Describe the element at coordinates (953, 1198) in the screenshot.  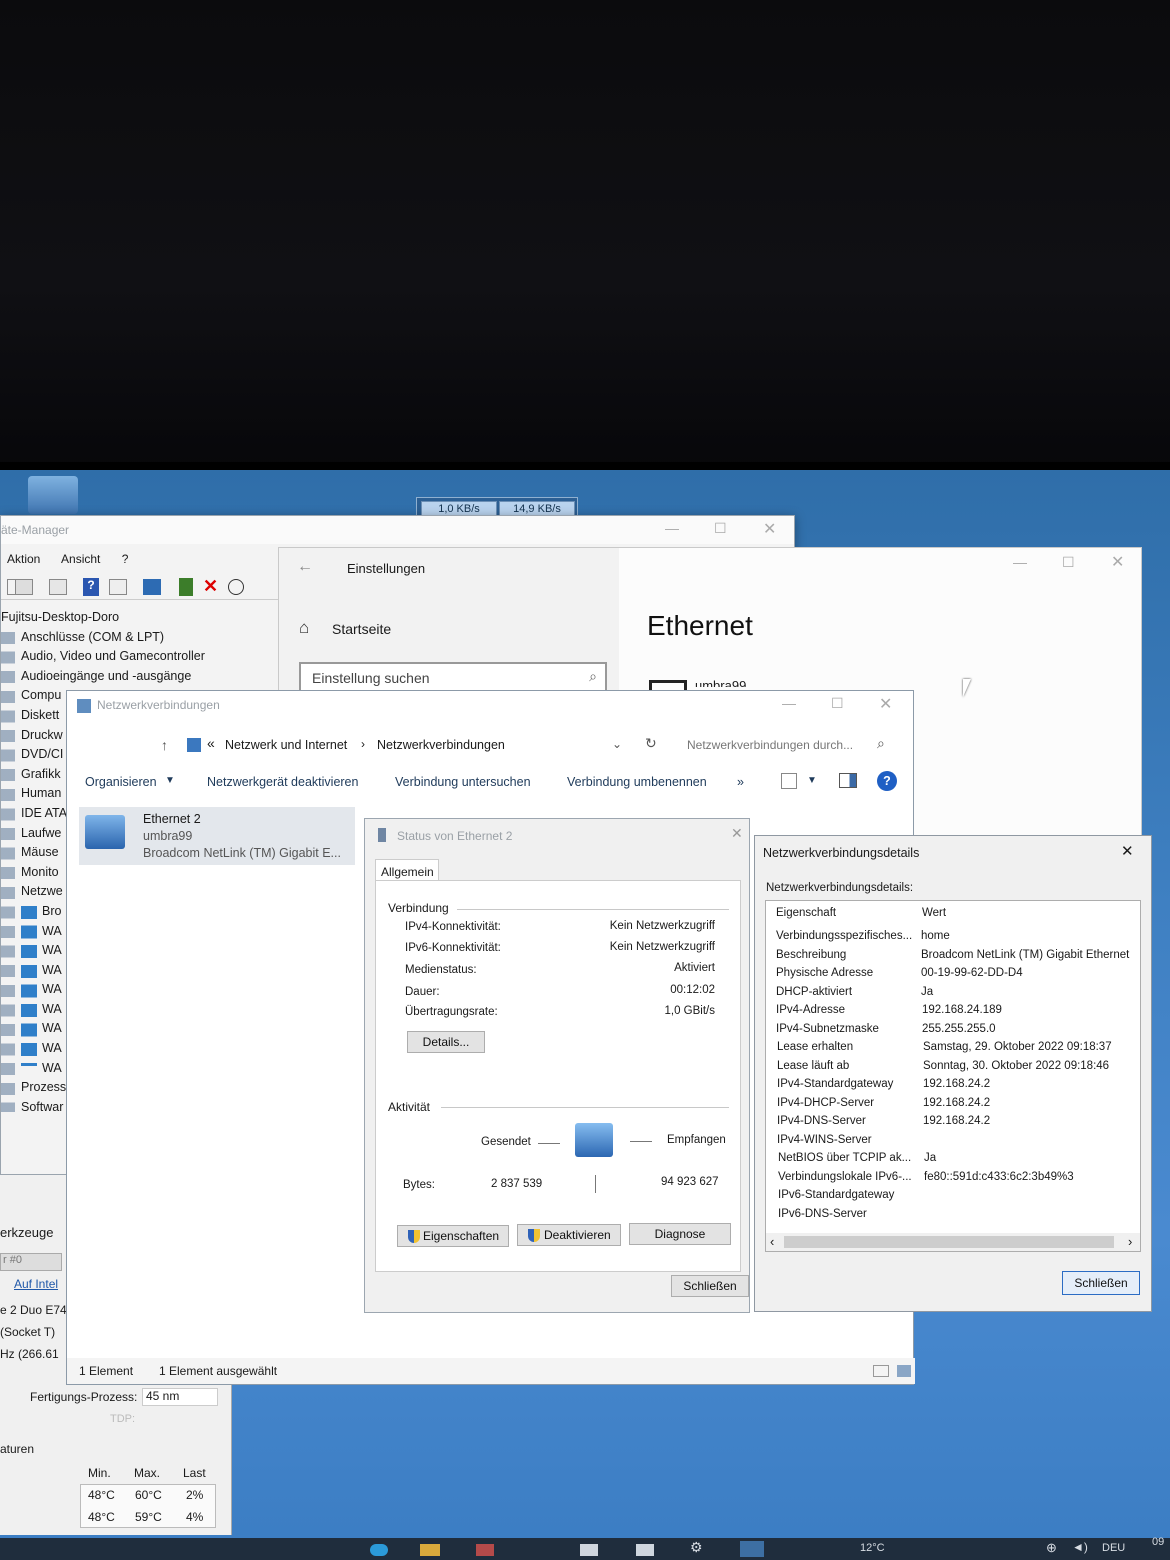
I see `list-item: IPv6-Standardgateway` at that location.